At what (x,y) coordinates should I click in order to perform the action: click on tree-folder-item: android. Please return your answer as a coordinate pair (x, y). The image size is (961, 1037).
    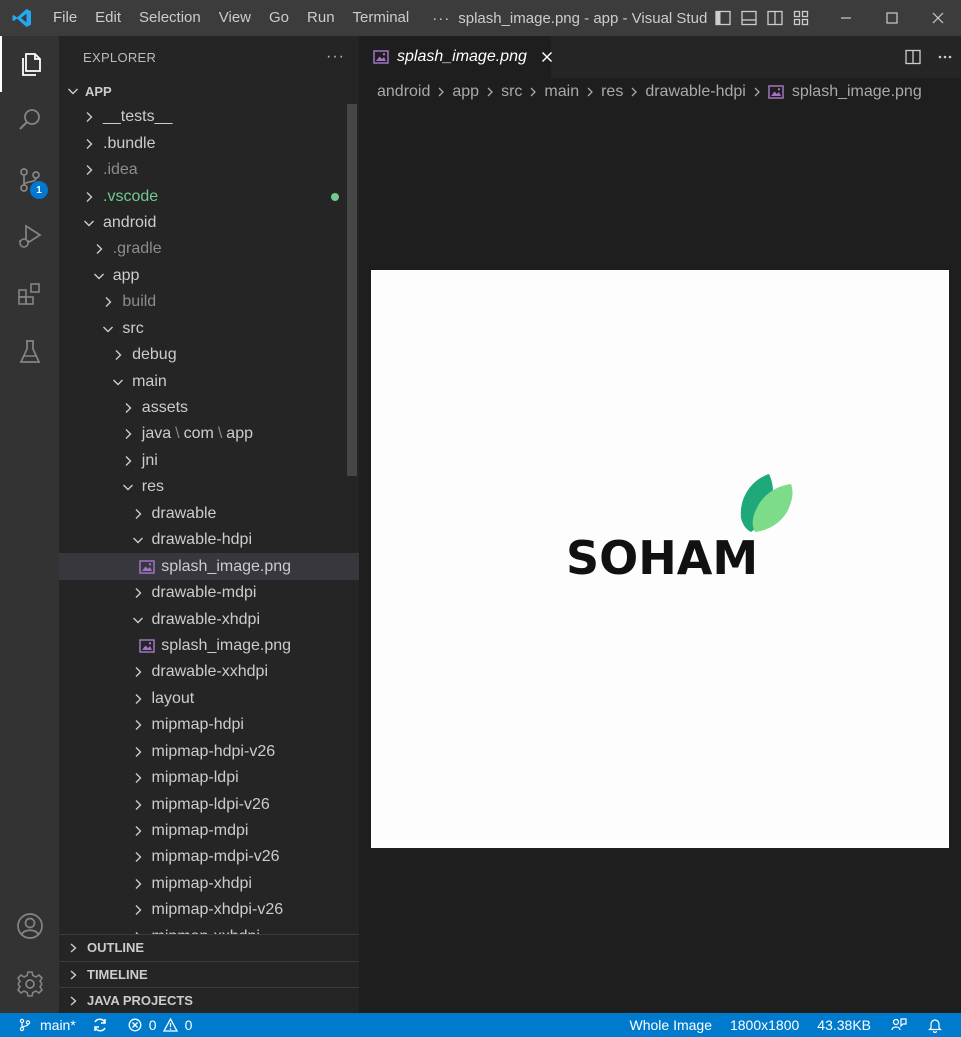
    Looking at the image, I should click on (209, 223).